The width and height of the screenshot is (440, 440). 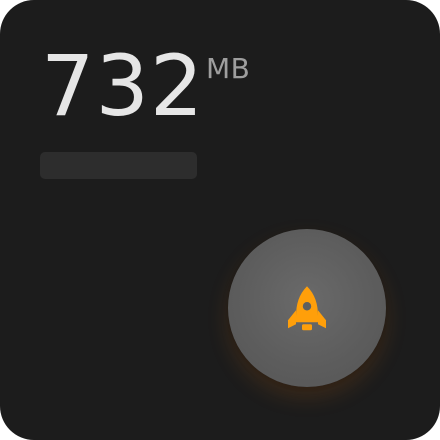 I want to click on rocket-icon, so click(x=307, y=308).